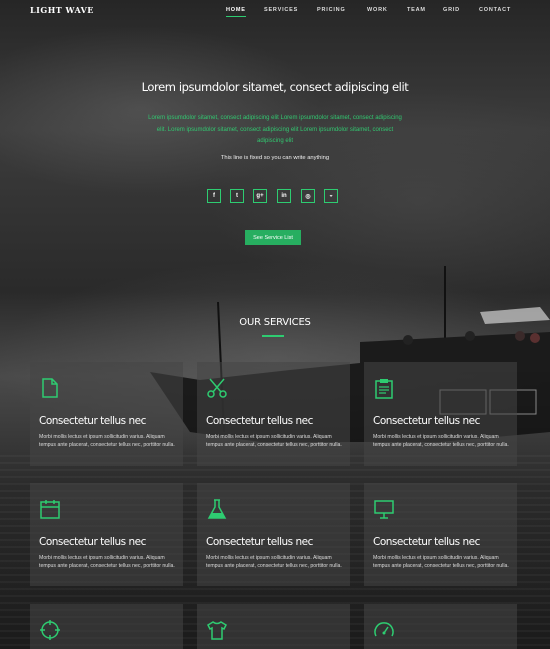  Describe the element at coordinates (217, 509) in the screenshot. I see `flask-icon` at that location.